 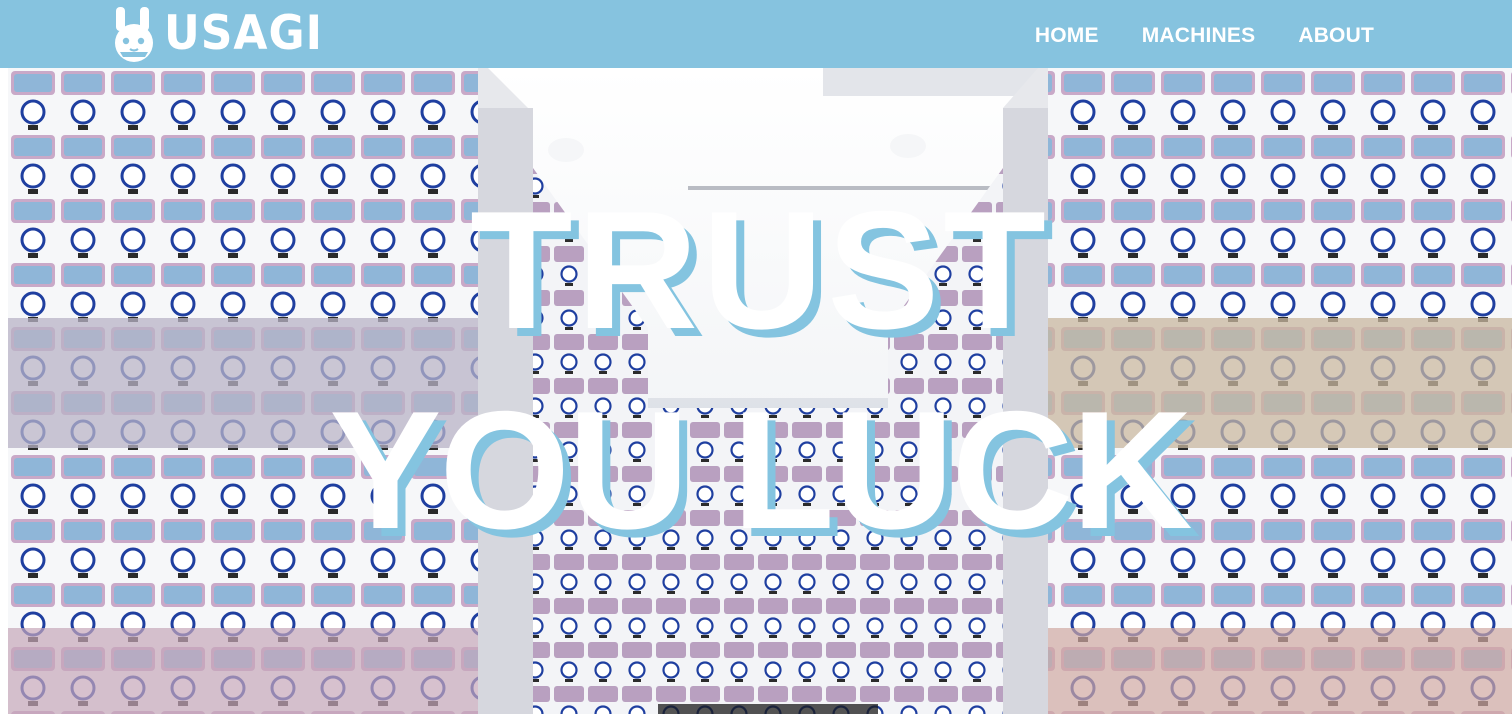 I want to click on brand-logo-link: USAGI, so click(x=217, y=34).